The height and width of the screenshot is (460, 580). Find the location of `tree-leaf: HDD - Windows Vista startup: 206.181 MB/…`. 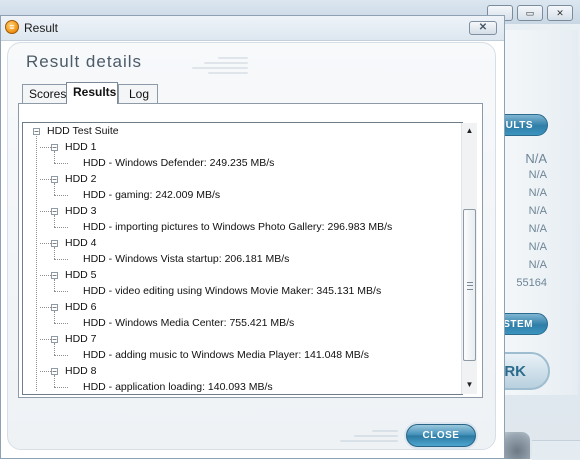

tree-leaf: HDD - Windows Vista startup: 206.181 MB/… is located at coordinates (186, 259).